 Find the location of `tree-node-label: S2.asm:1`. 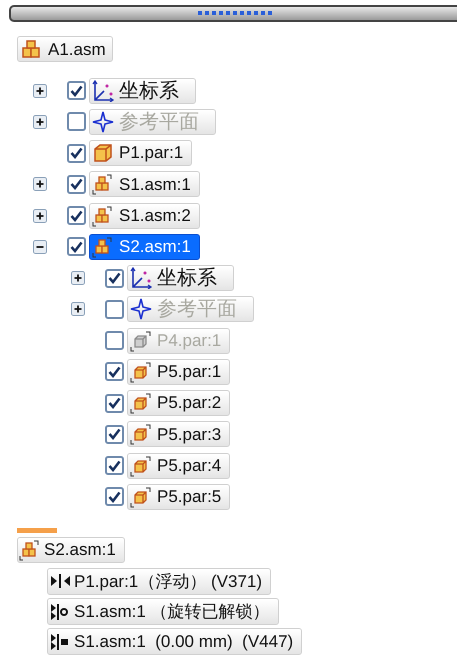

tree-node-label: S2.asm:1 is located at coordinates (144, 247).